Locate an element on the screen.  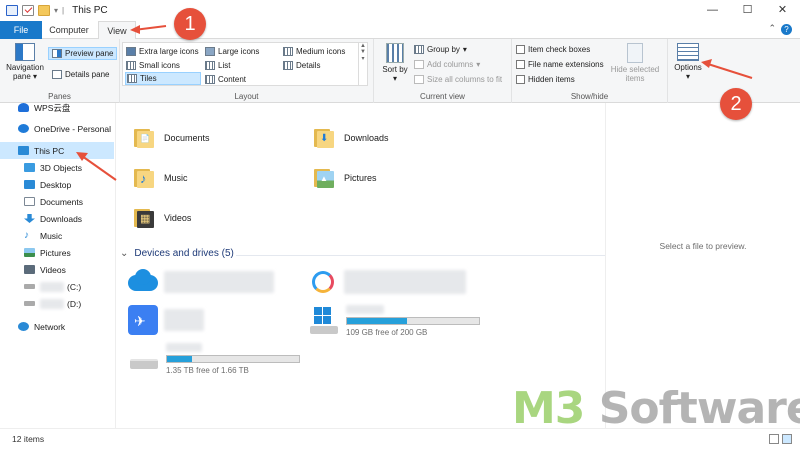
tab-view: View is located at coordinates (117, 30).